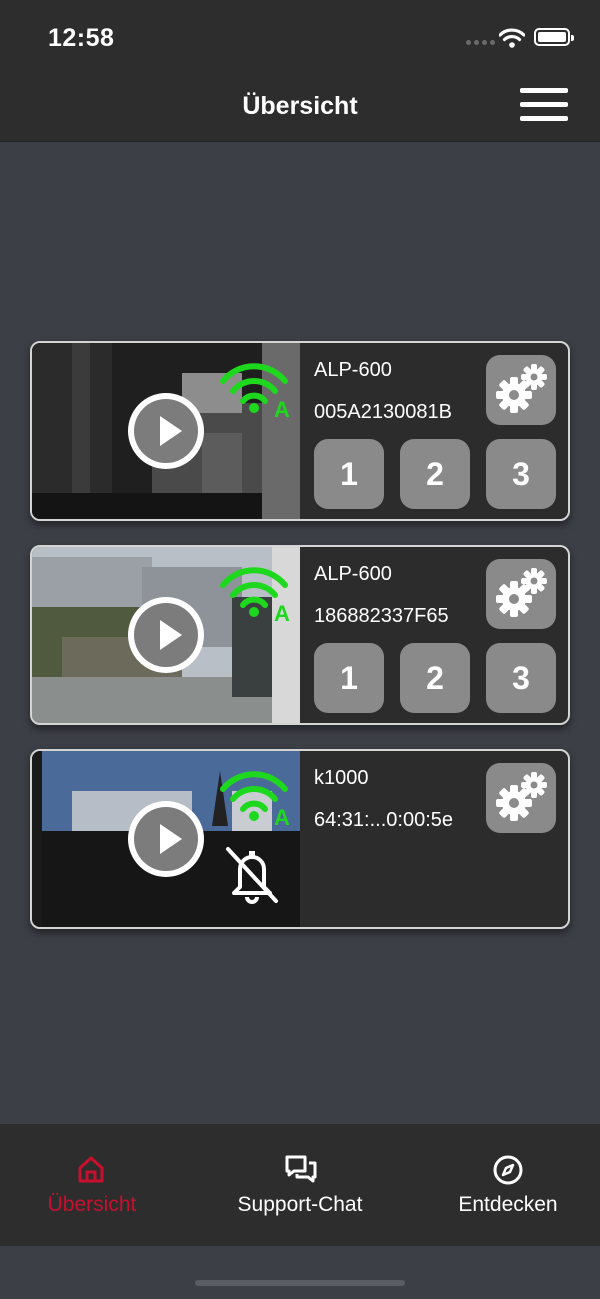  Describe the element at coordinates (300, 1204) in the screenshot. I see `tab-label: Support-Chat` at that location.